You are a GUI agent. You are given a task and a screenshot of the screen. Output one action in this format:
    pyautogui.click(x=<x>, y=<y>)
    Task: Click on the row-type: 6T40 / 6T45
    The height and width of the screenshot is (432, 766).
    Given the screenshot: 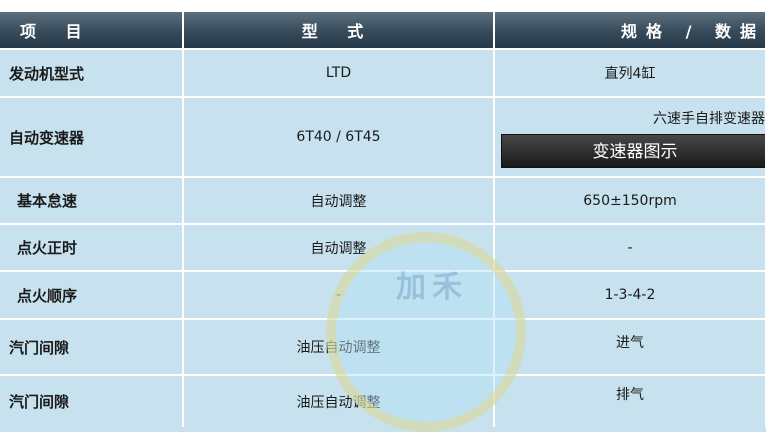 What is the action you would take?
    pyautogui.click(x=339, y=137)
    